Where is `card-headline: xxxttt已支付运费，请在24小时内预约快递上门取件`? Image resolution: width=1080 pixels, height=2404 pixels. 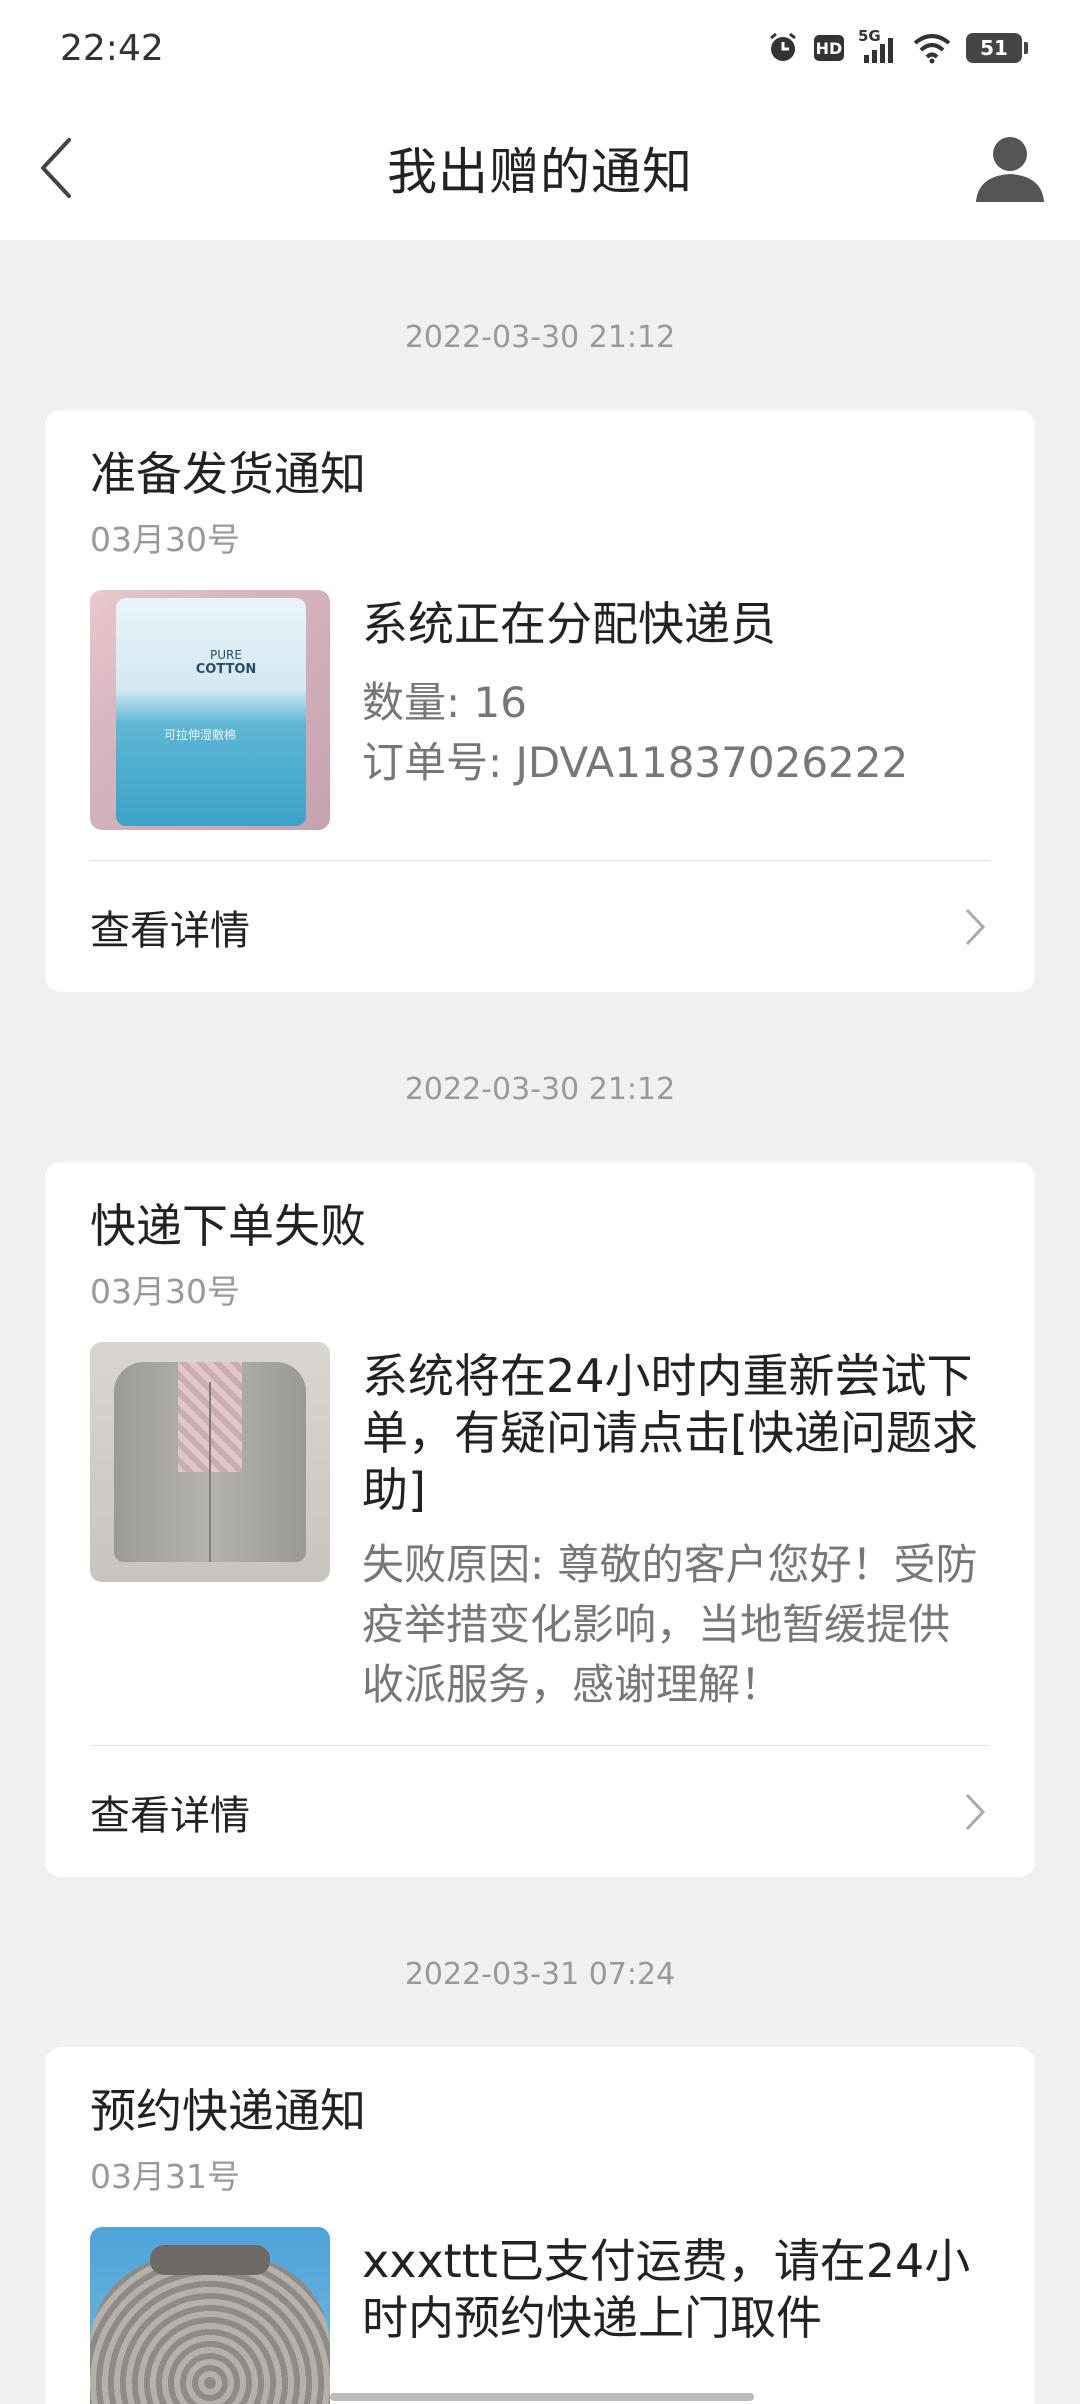
card-headline: xxxttt已支付运费，请在24小时内预约快递上门取件 is located at coordinates (666, 2289).